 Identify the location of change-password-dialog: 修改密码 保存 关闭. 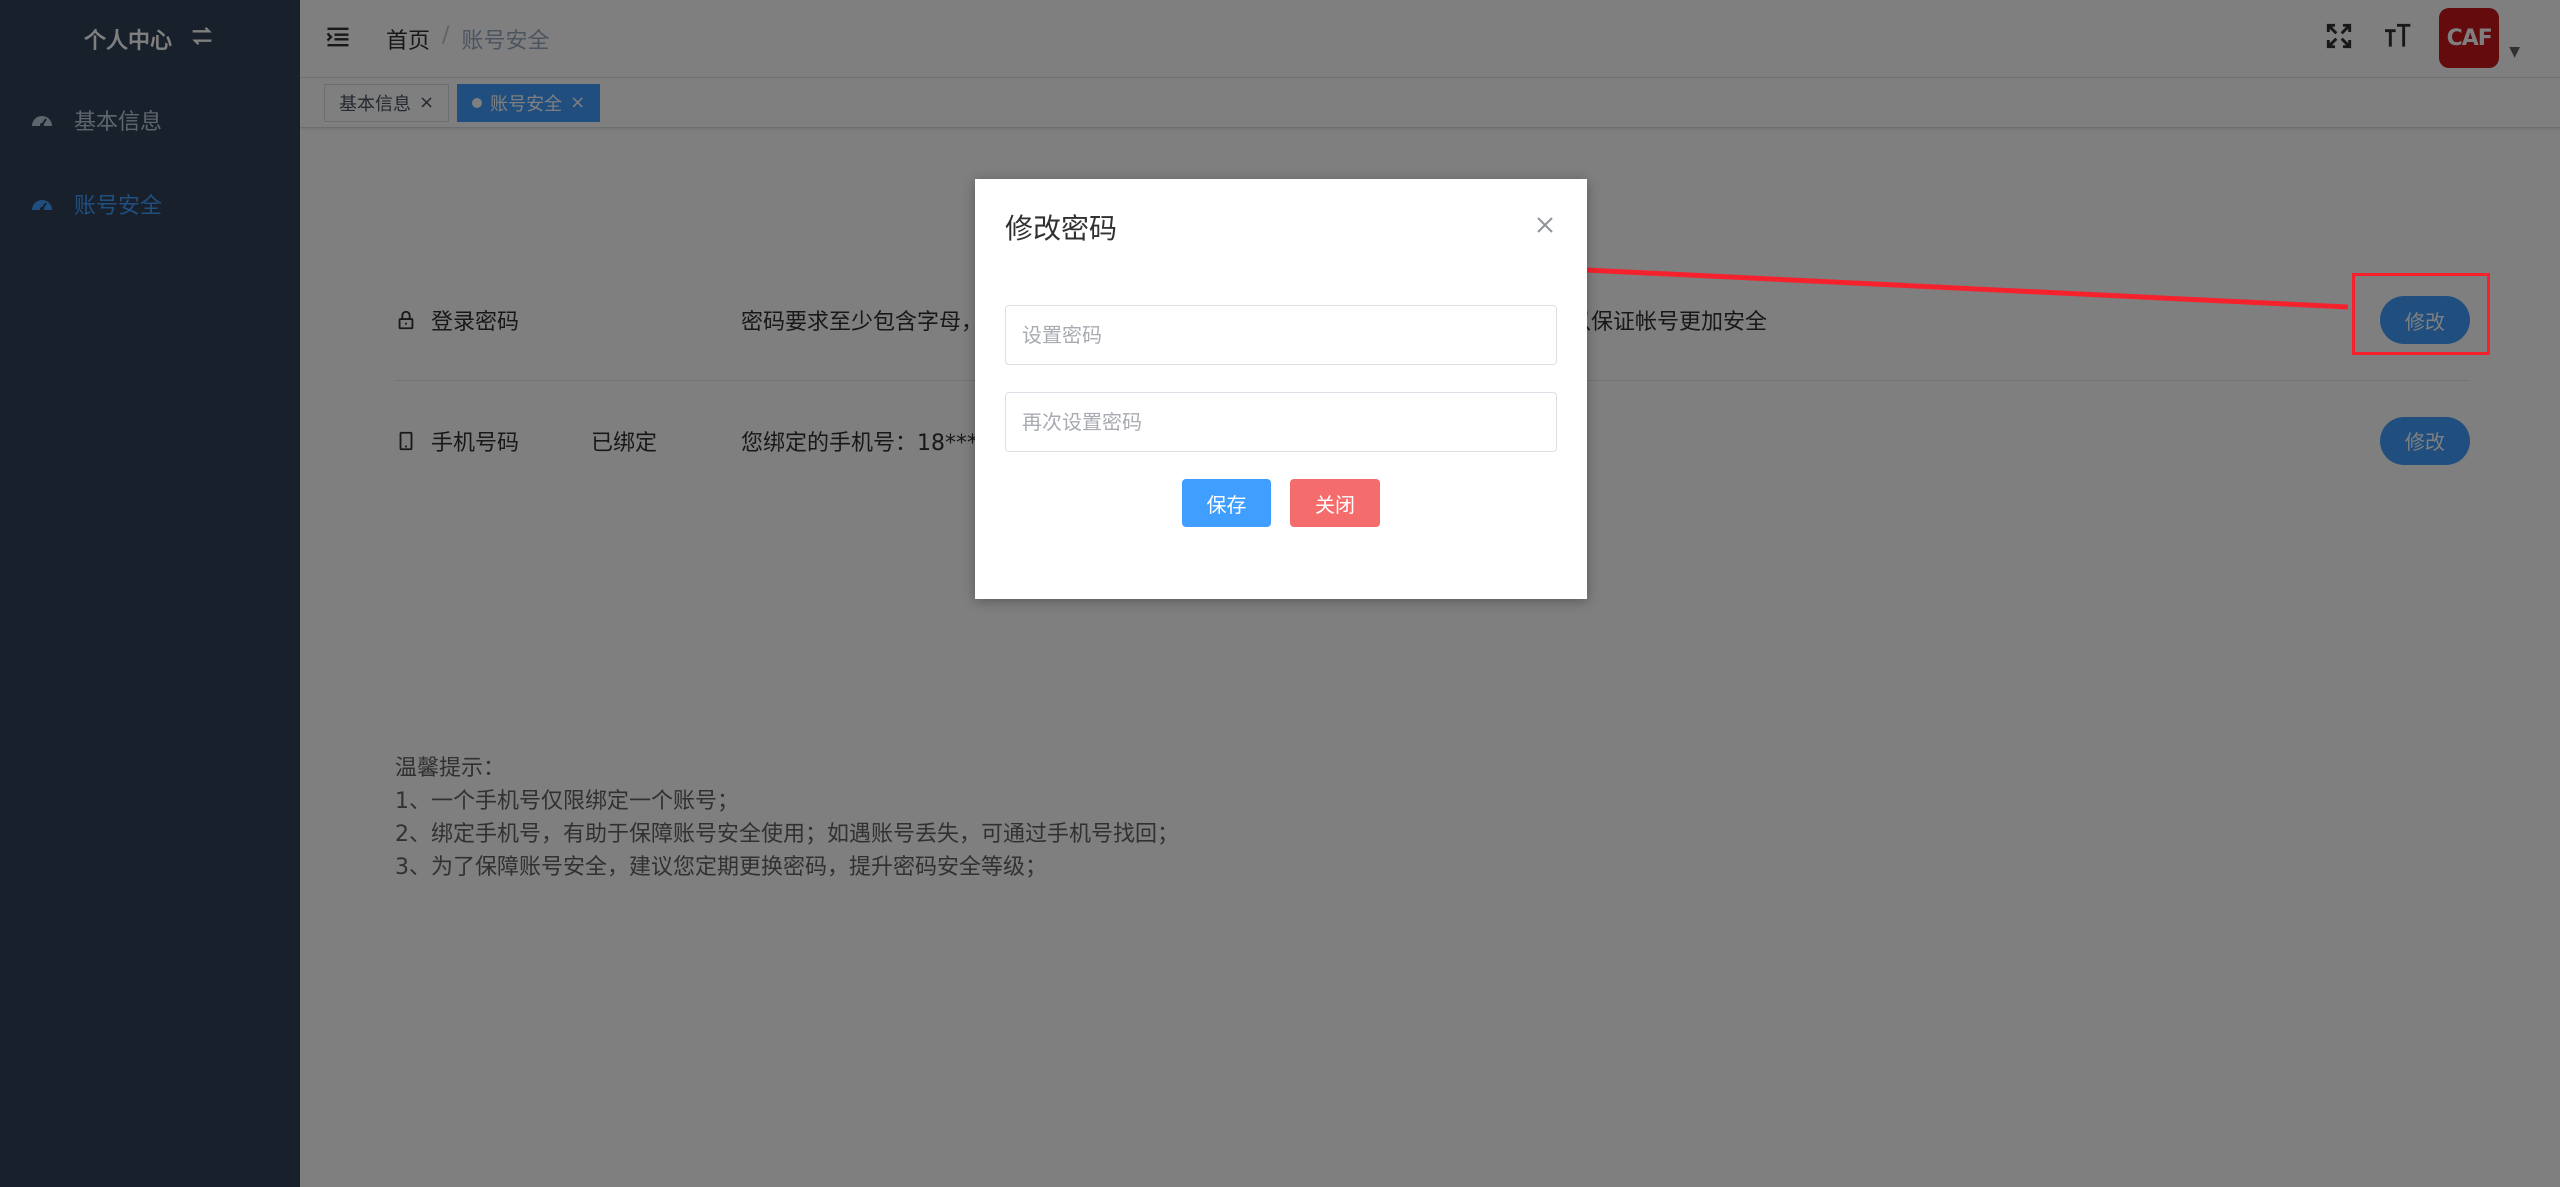
(1281, 389).